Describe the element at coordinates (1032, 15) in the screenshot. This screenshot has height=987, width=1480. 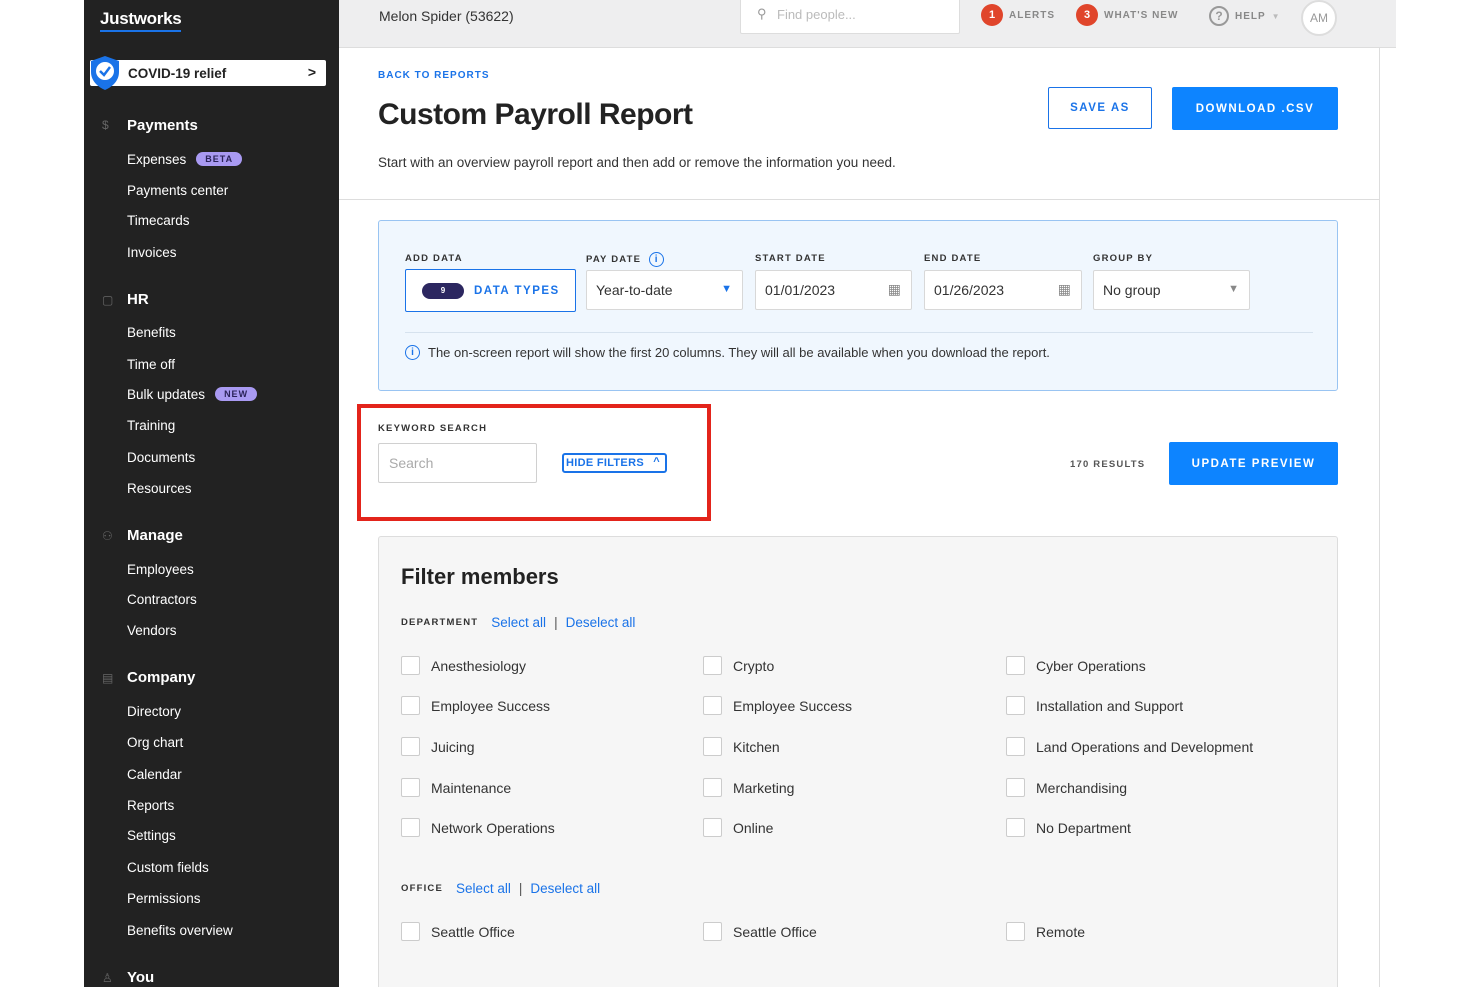
I see `alerts-label: ALERTS` at that location.